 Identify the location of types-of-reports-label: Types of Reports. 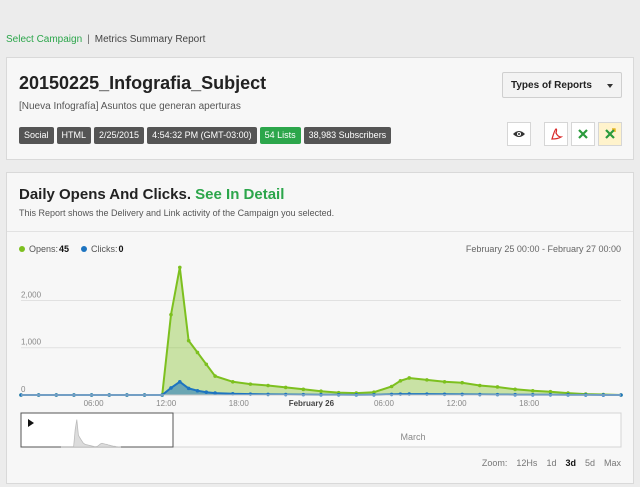
(551, 85).